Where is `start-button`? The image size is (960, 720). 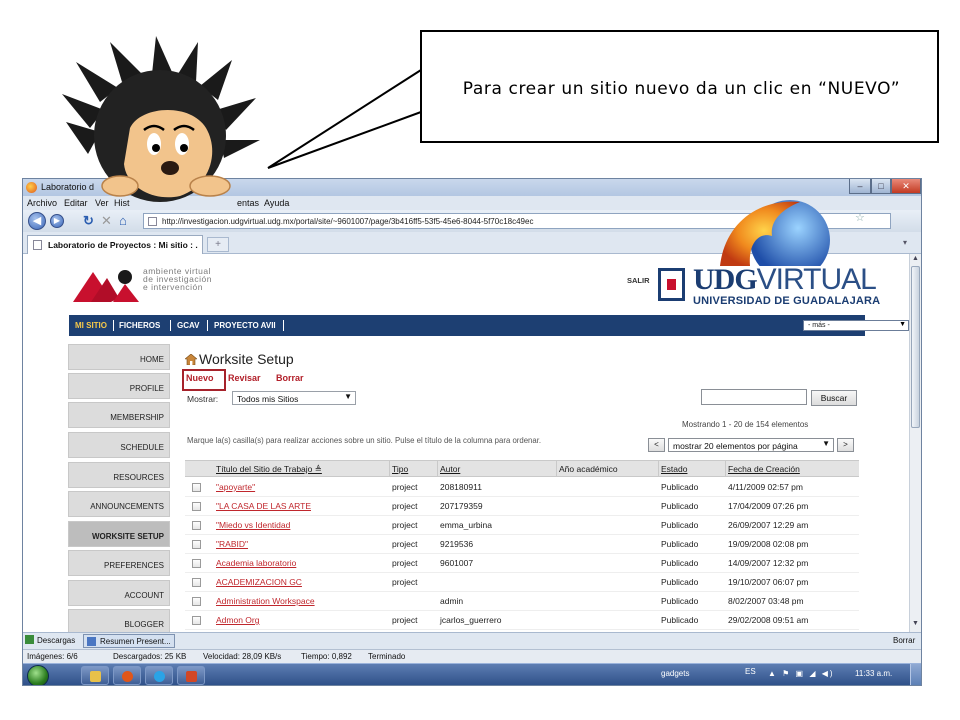 start-button is located at coordinates (38, 675).